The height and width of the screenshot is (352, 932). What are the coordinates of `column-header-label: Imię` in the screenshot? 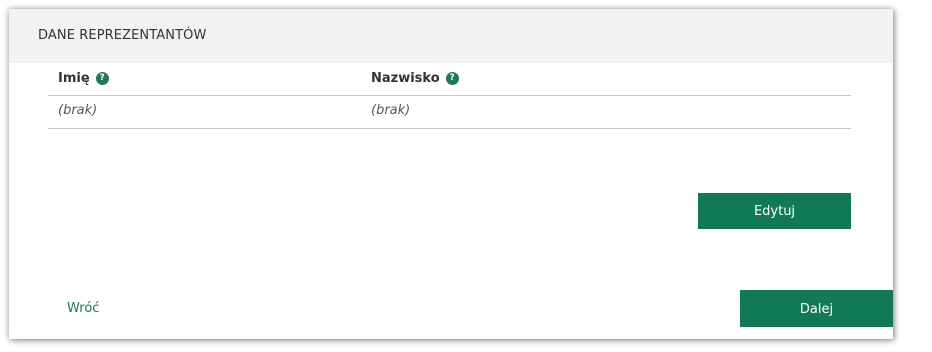 It's located at (74, 78).